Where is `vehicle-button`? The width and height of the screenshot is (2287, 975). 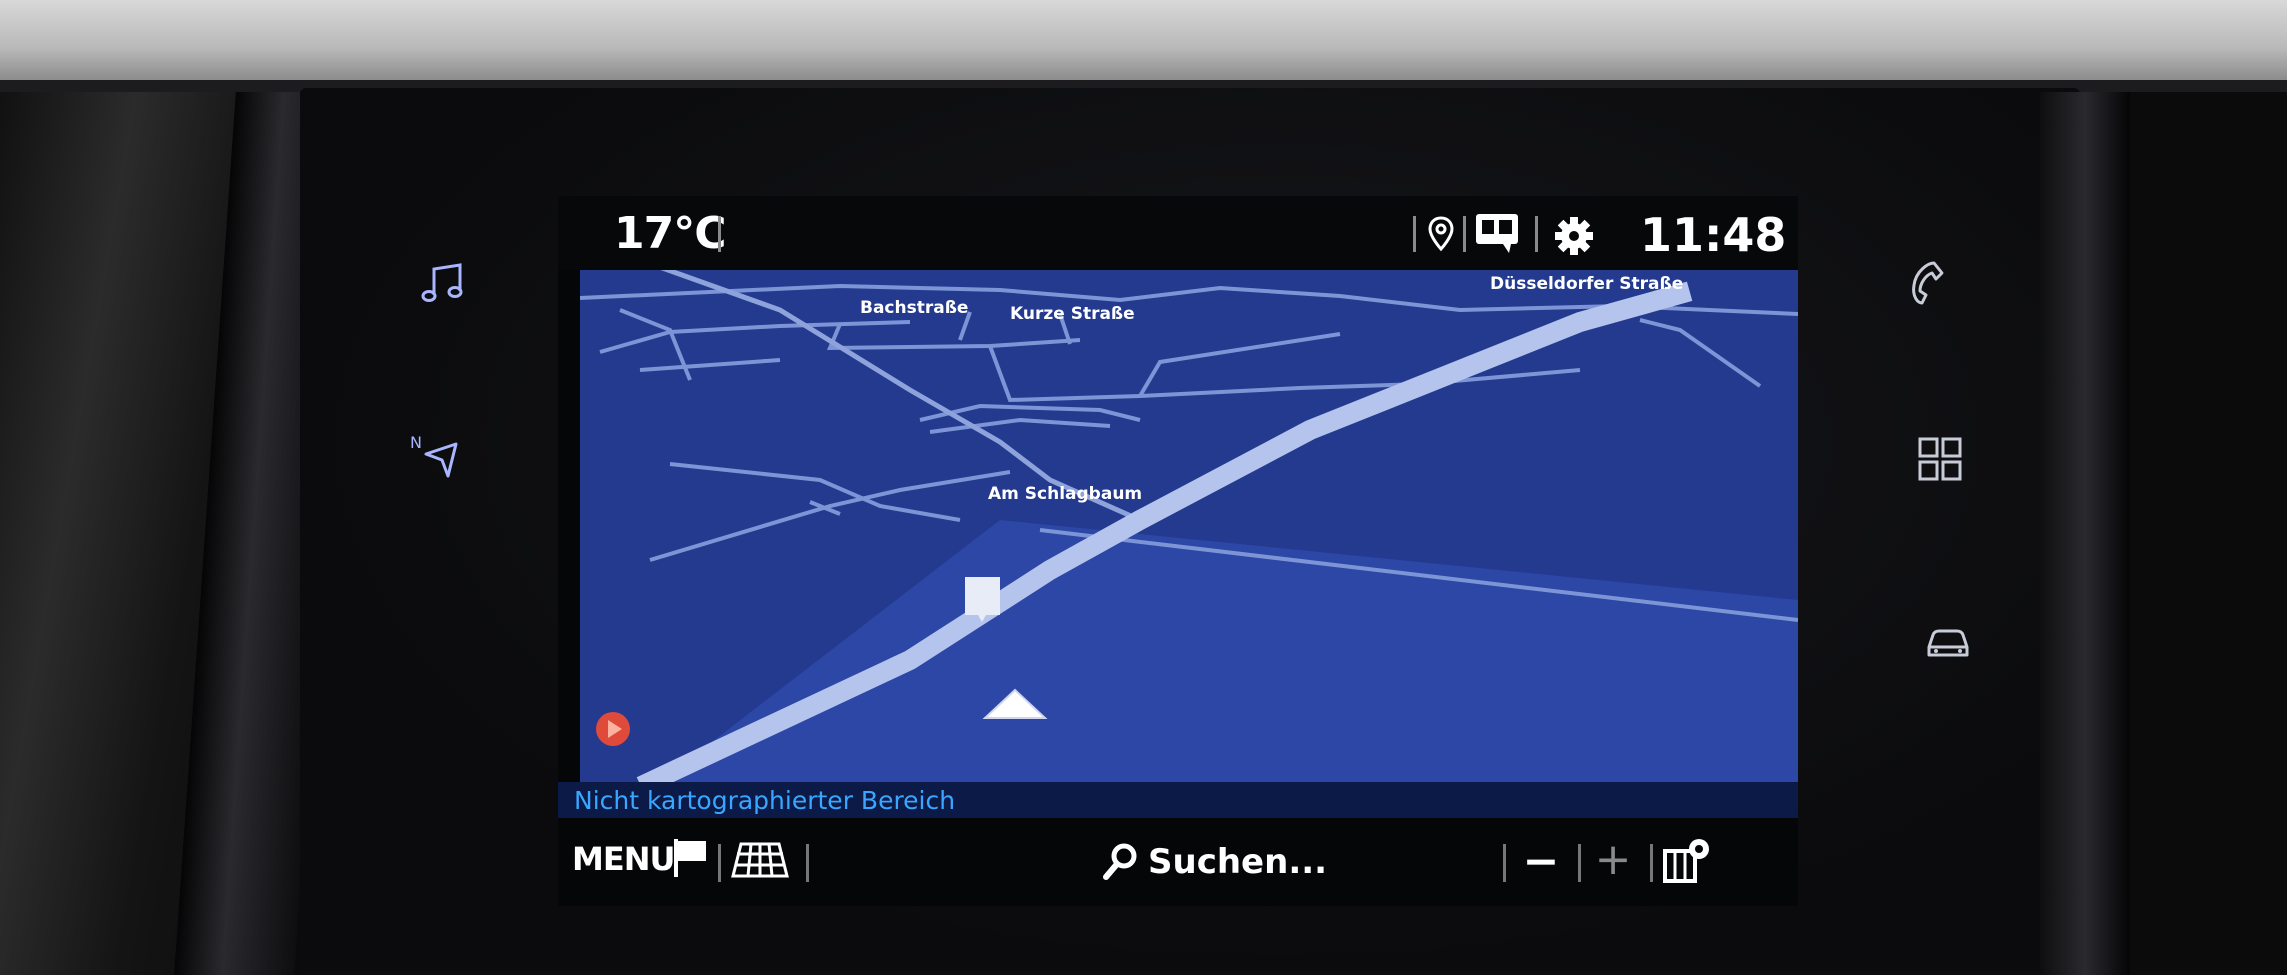 vehicle-button is located at coordinates (1948, 640).